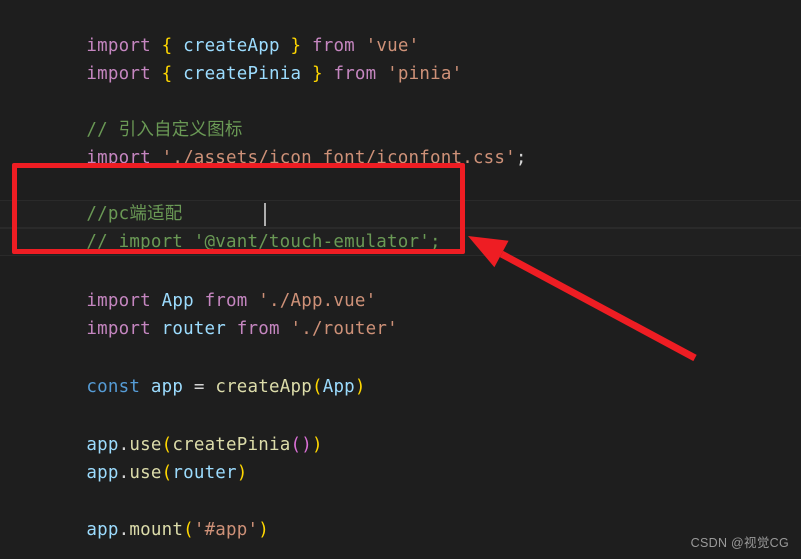 The height and width of the screenshot is (559, 801). Describe the element at coordinates (306, 445) in the screenshot. I see `token-inner-paren-close: )` at that location.